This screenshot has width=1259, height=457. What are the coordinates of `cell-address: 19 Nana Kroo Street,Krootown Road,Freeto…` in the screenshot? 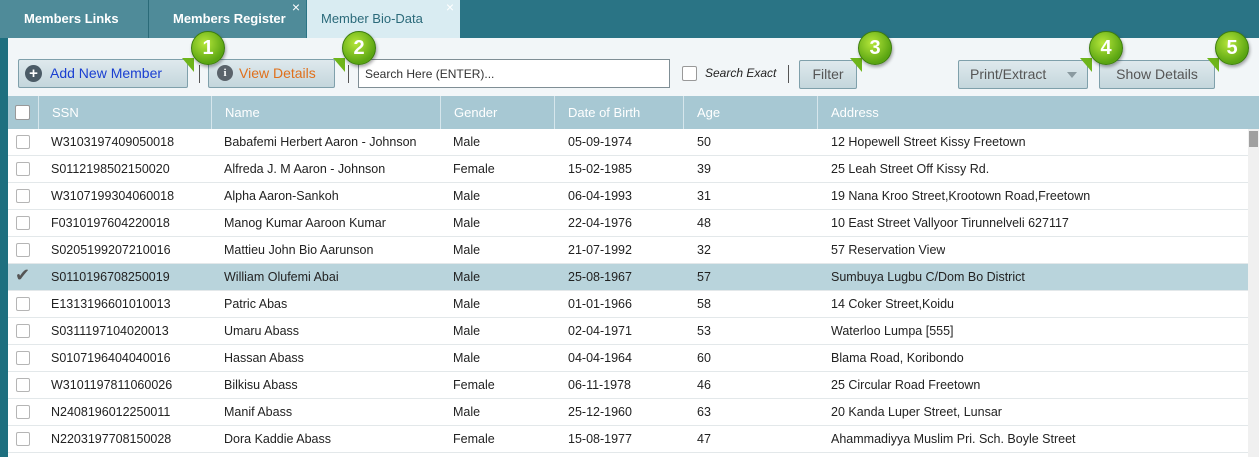 It's located at (961, 196).